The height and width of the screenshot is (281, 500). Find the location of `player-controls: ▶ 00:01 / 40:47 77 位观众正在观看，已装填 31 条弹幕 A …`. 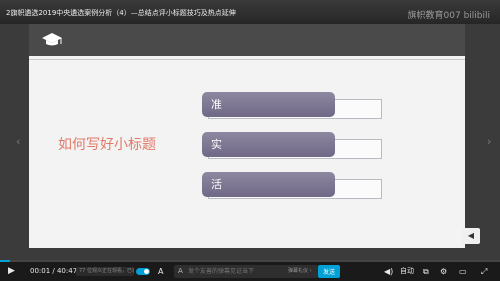

player-controls: ▶ 00:01 / 40:47 77 位观众正在观看，已装填 31 条弹幕 A … is located at coordinates (250, 271).